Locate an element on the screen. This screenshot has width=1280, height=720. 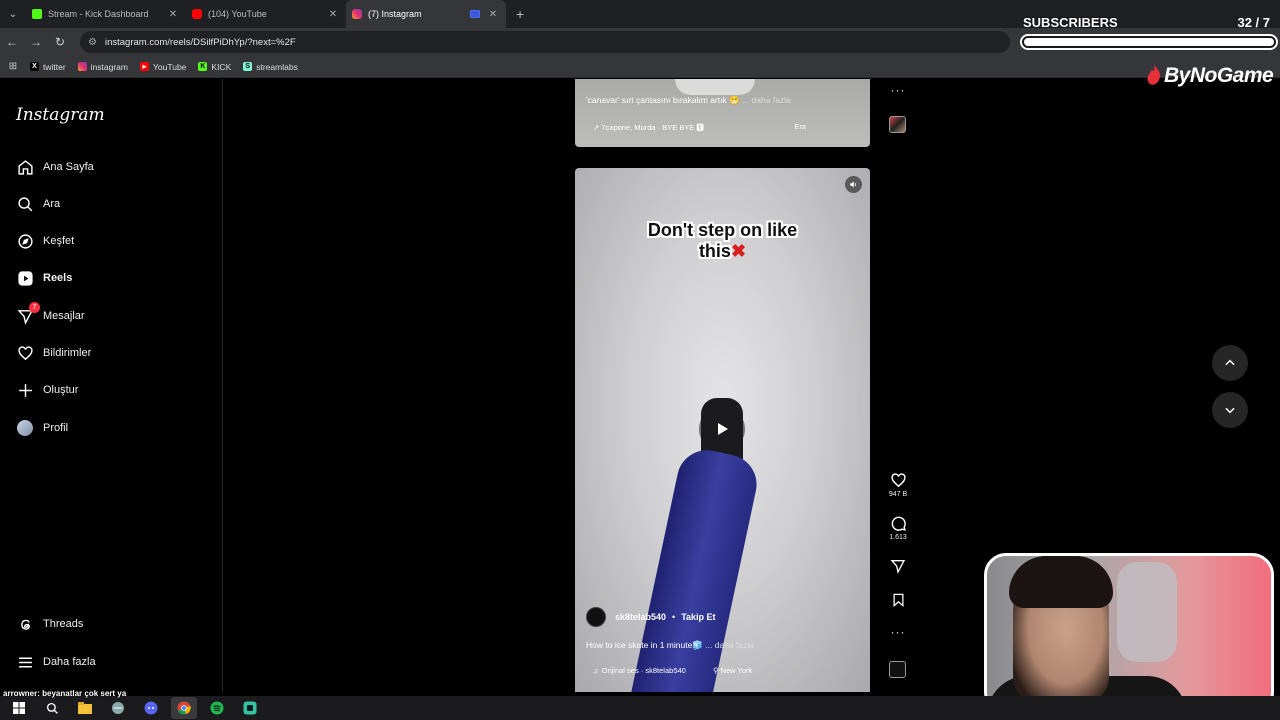
back-icon: ← is located at coordinates (12, 42).